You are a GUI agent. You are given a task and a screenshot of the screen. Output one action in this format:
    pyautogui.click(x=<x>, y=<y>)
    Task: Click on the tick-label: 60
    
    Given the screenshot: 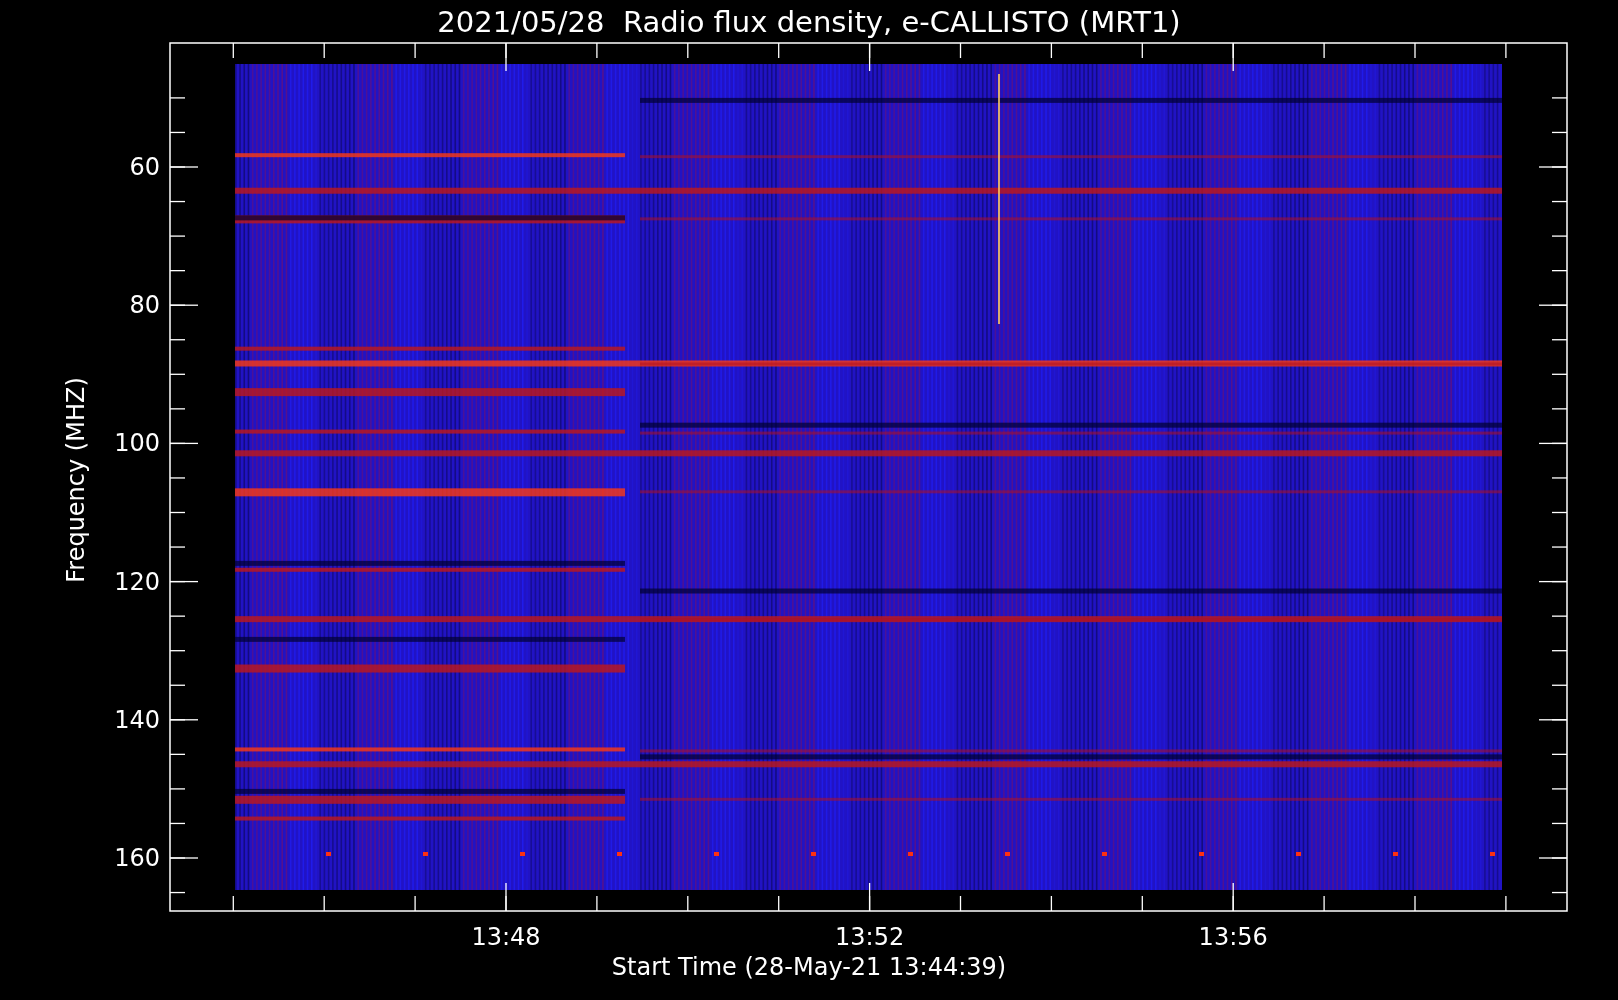 What is the action you would take?
    pyautogui.click(x=144, y=167)
    